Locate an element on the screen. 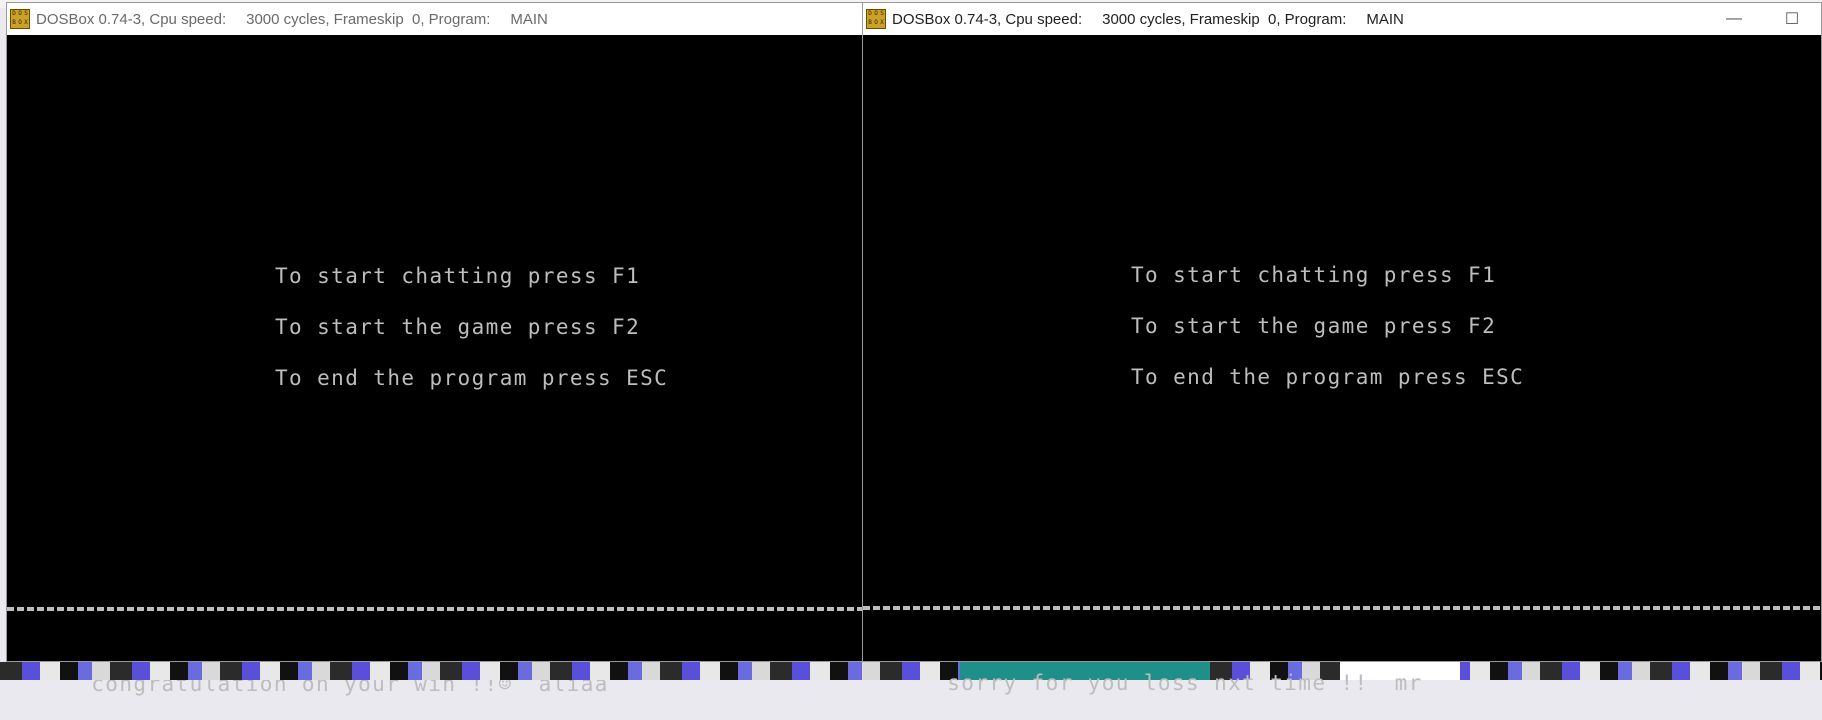 The image size is (1822, 720). window-controls: — ☐ is located at coordinates (1763, 19).